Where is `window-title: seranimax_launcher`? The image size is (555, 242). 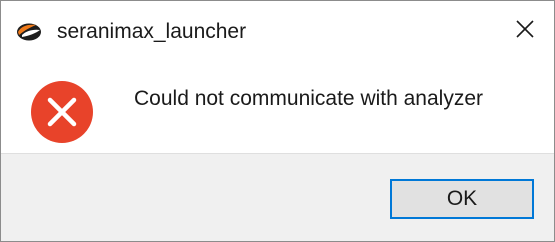 window-title: seranimax_launcher is located at coordinates (152, 31).